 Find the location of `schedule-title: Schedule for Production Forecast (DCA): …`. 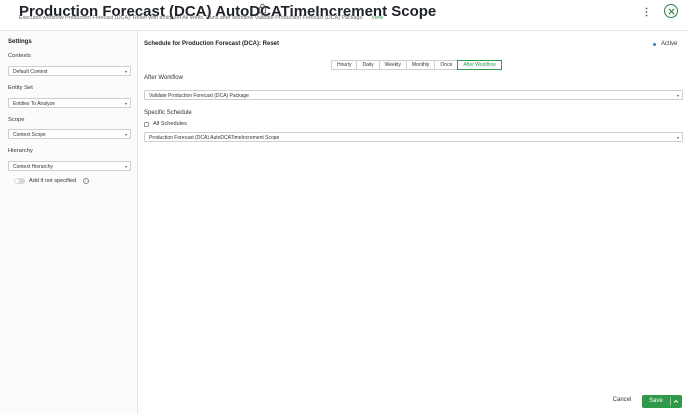

schedule-title: Schedule for Production Forecast (DCA): … is located at coordinates (212, 44).